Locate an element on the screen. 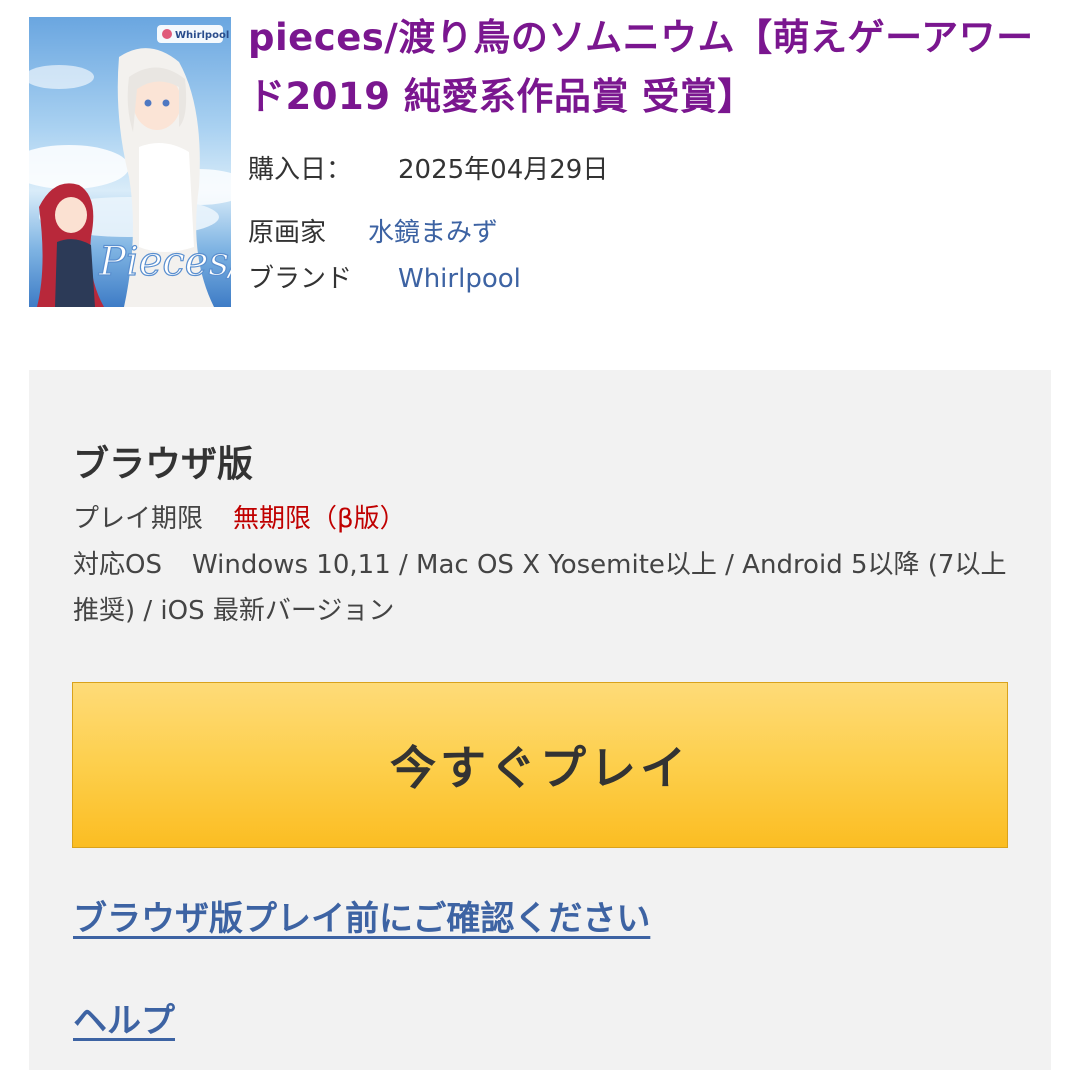 The image size is (1080, 1070). cover-logo-text: Pieces/ is located at coordinates (164, 262).